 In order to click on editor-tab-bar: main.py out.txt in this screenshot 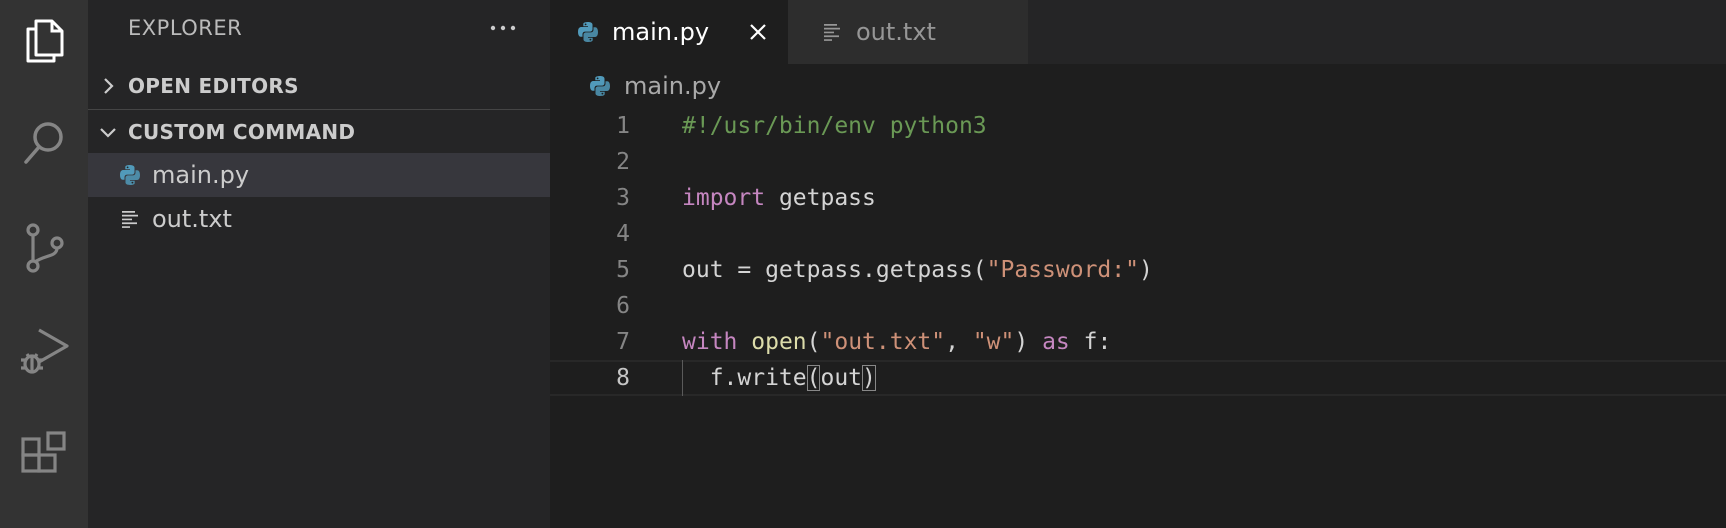, I will do `click(1138, 32)`.